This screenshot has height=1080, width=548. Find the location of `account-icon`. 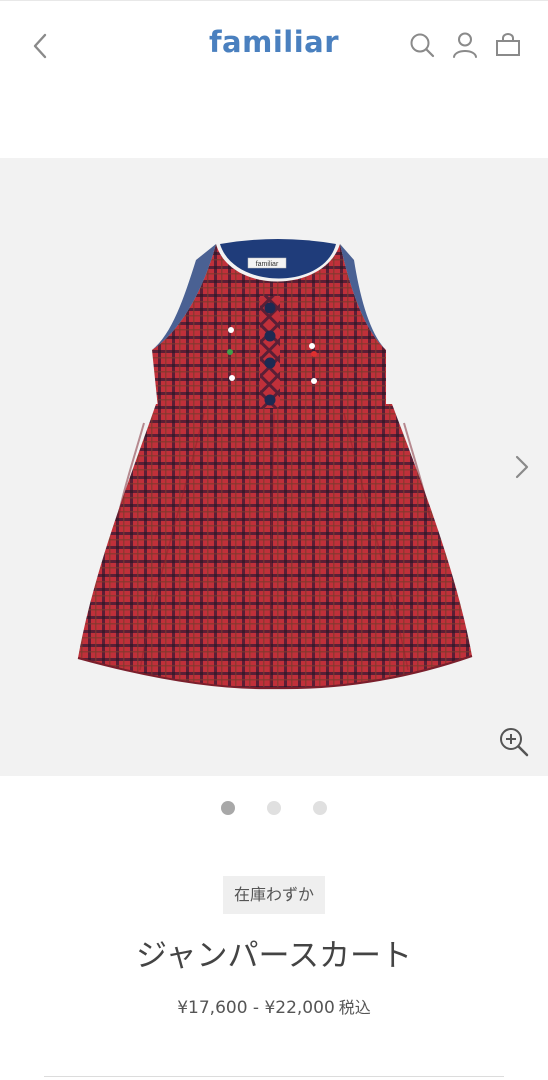

account-icon is located at coordinates (465, 45).